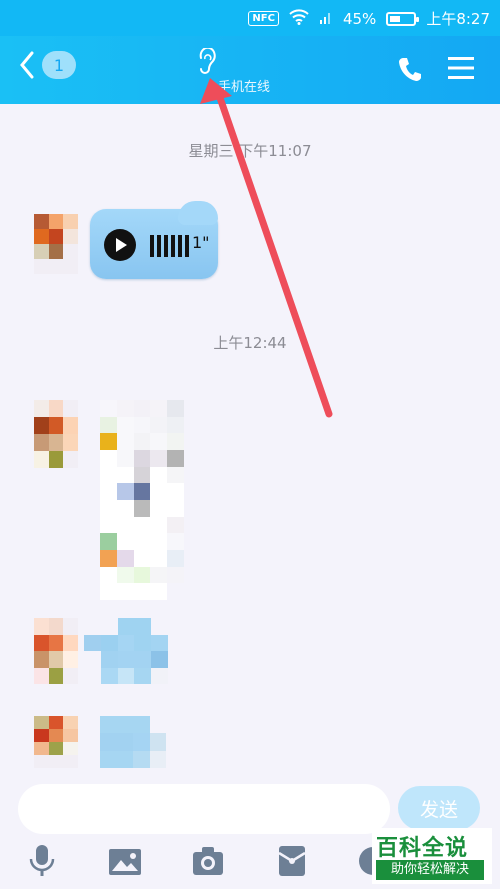 The width and height of the screenshot is (500, 889). Describe the element at coordinates (120, 245) in the screenshot. I see `play-icon` at that location.